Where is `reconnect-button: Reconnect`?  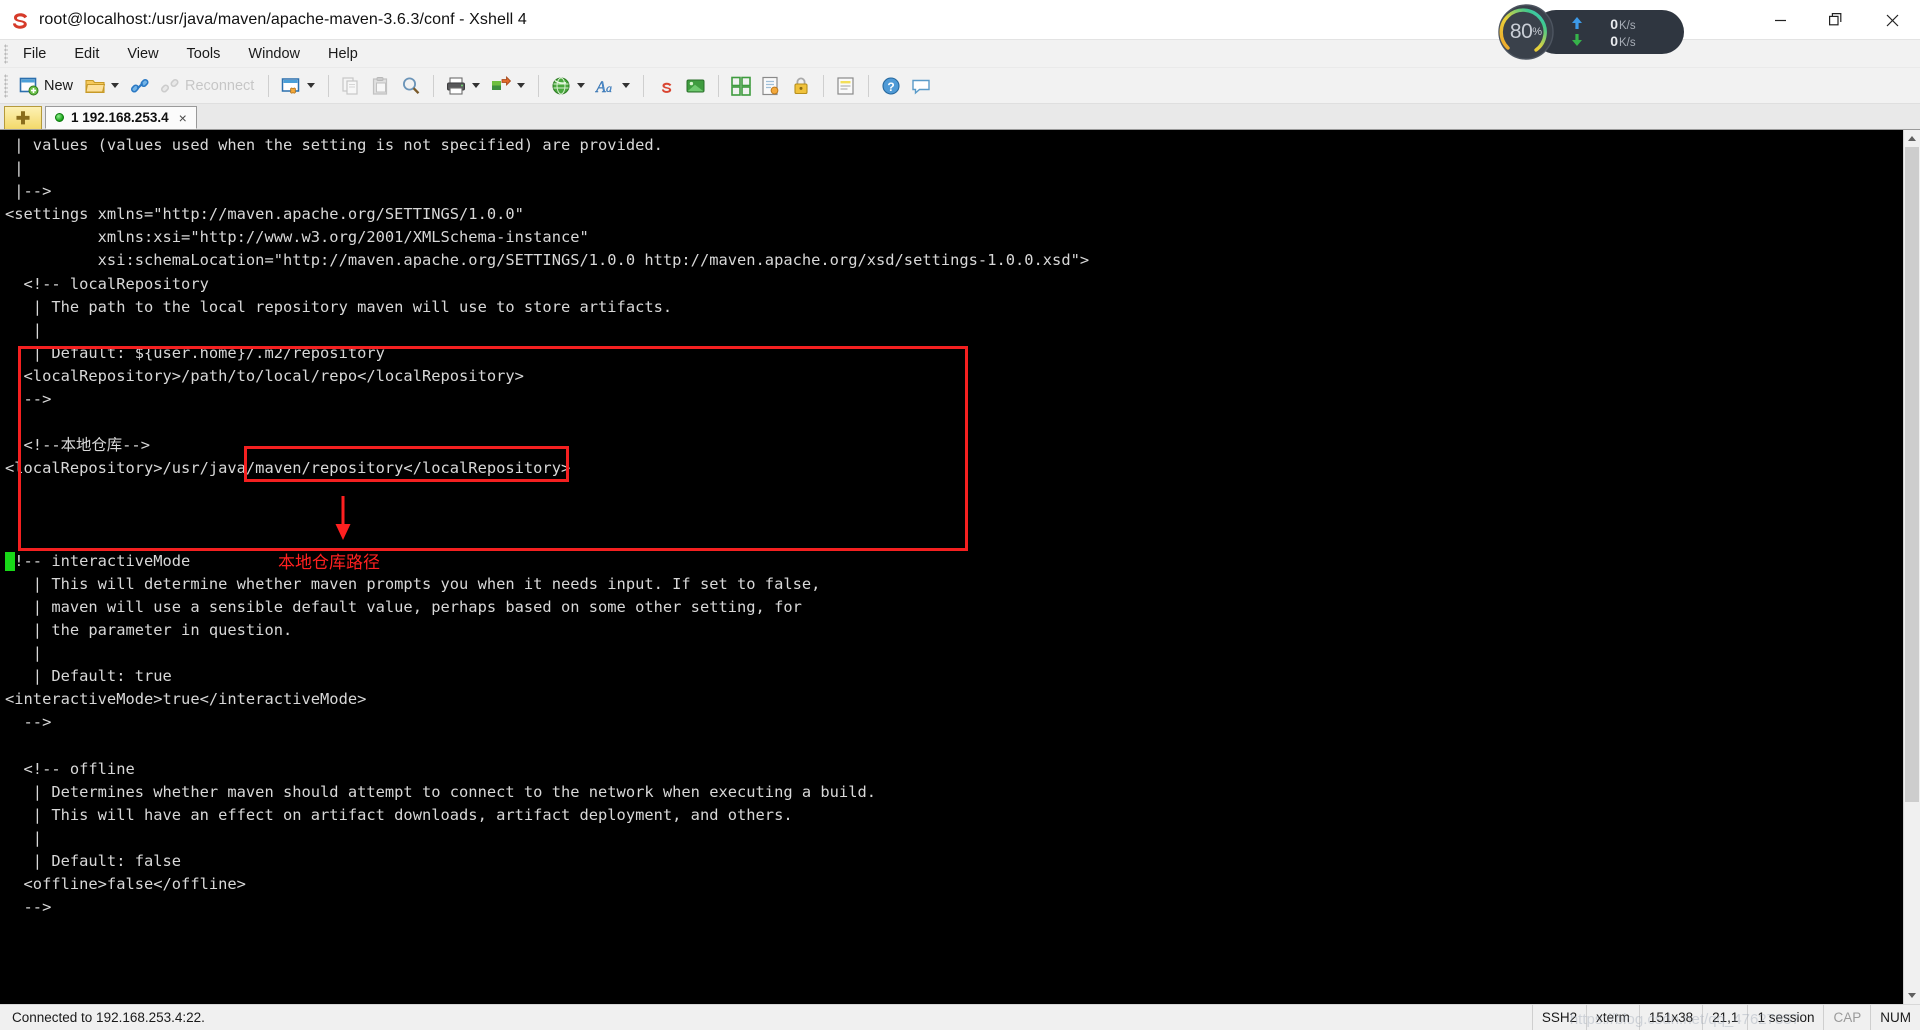
reconnect-button: Reconnect is located at coordinates (208, 86).